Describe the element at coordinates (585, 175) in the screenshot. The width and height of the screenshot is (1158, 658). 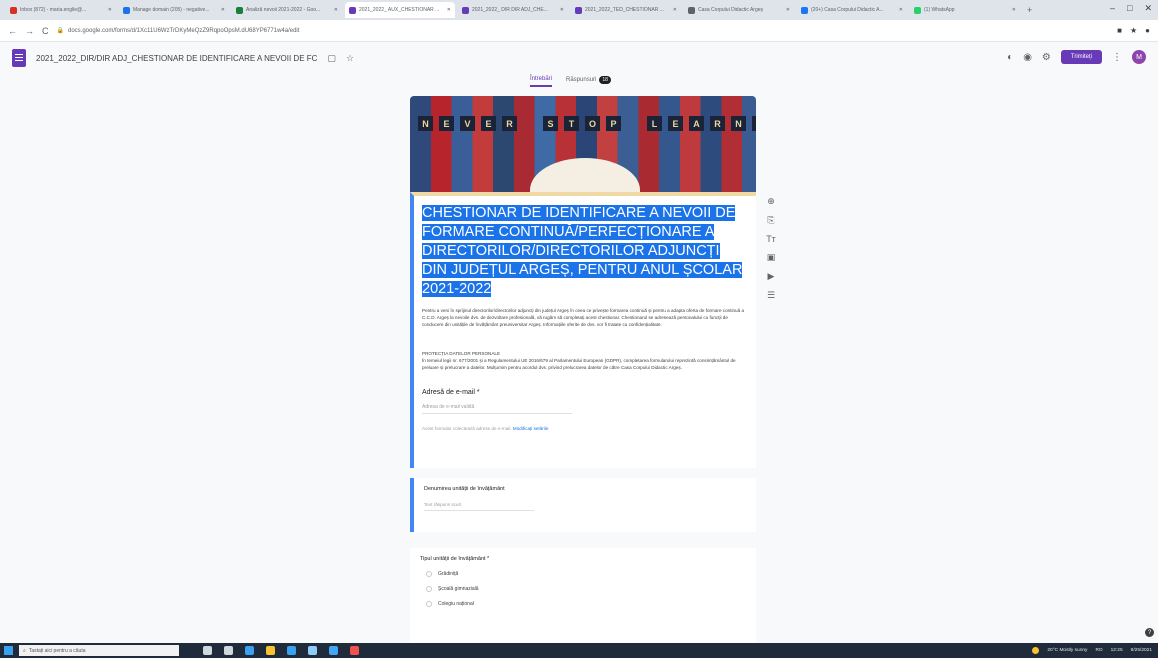
I see `open-book-graphic` at that location.